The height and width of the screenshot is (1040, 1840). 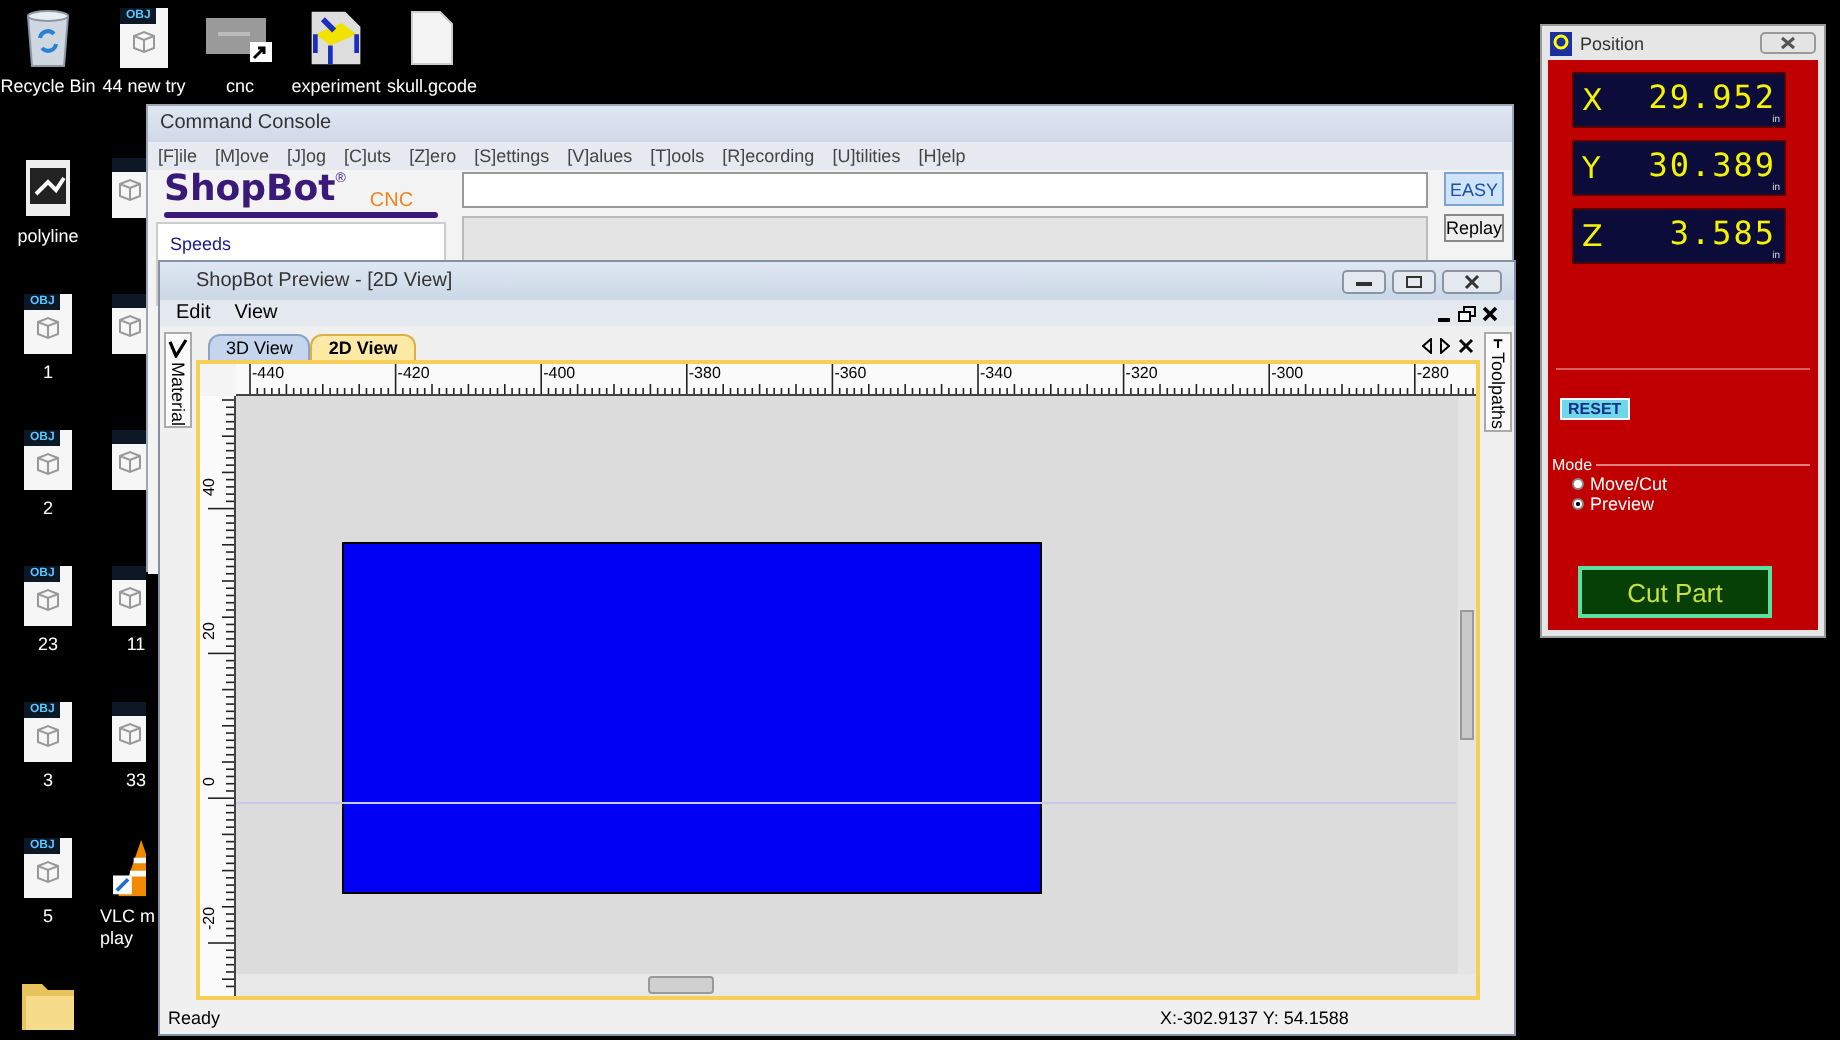 What do you see at coordinates (559, 373) in the screenshot?
I see `ruler-label: -400` at bounding box center [559, 373].